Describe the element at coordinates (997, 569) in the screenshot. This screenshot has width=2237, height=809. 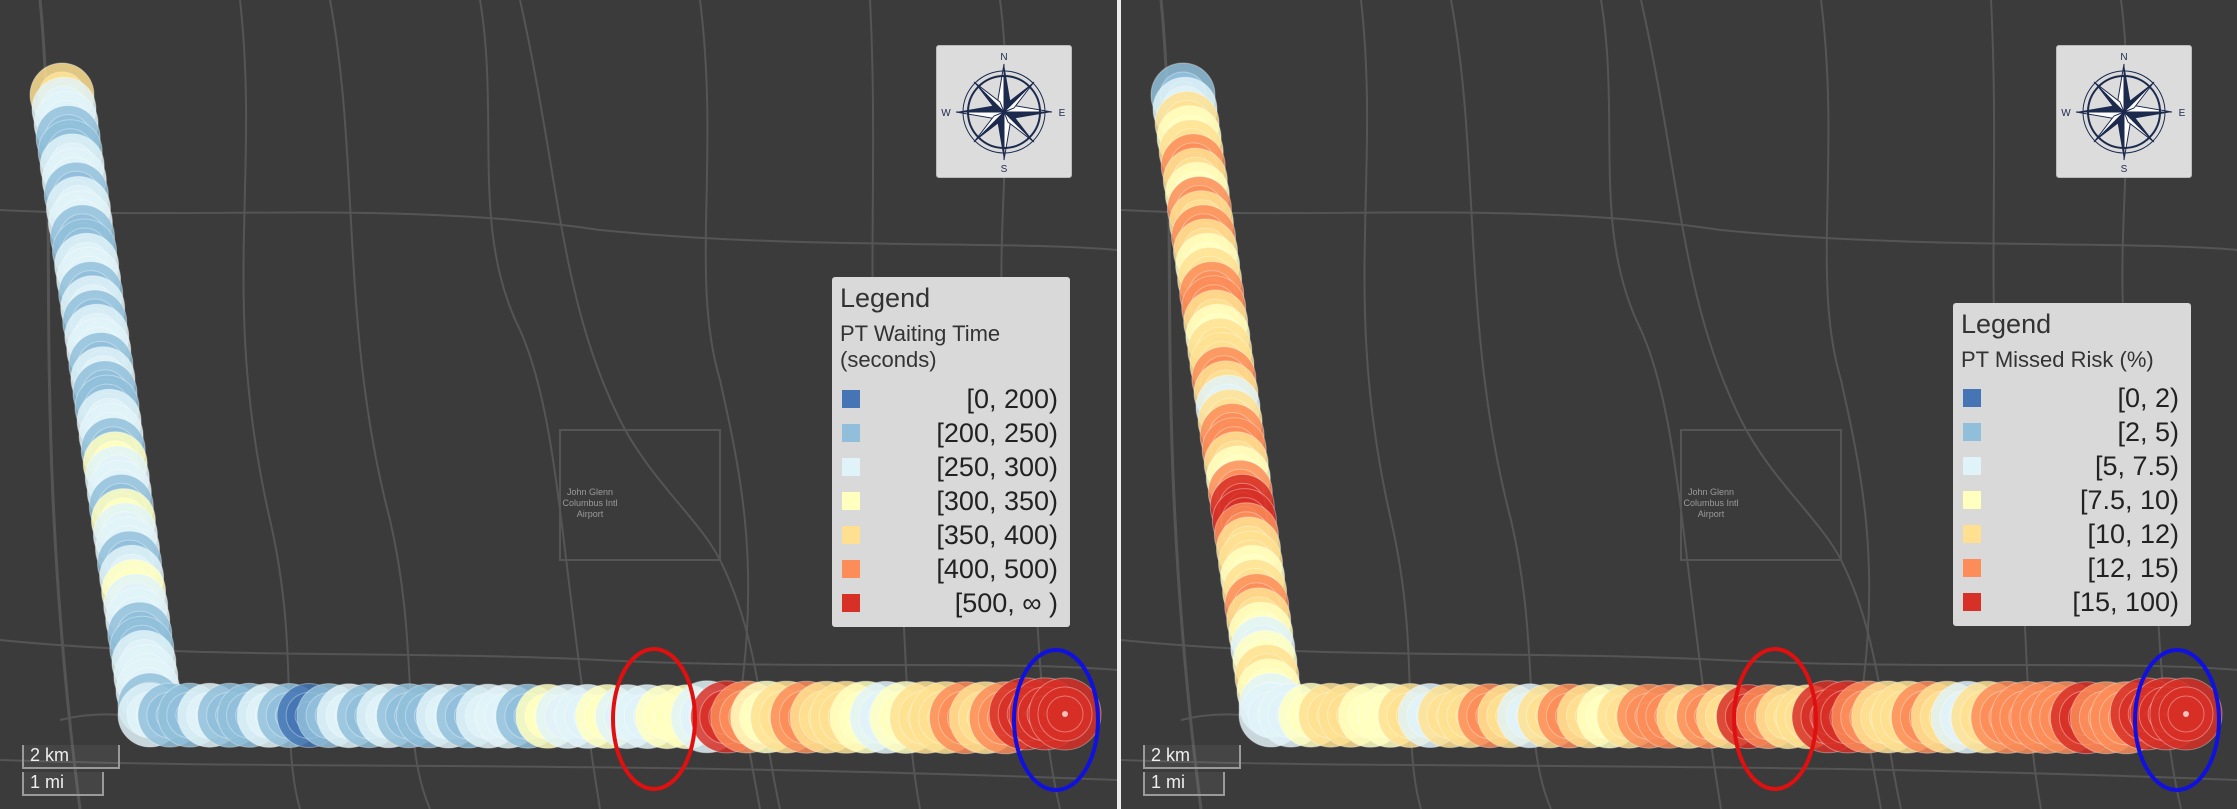
I see `legend-item-label: [400, 500)` at that location.